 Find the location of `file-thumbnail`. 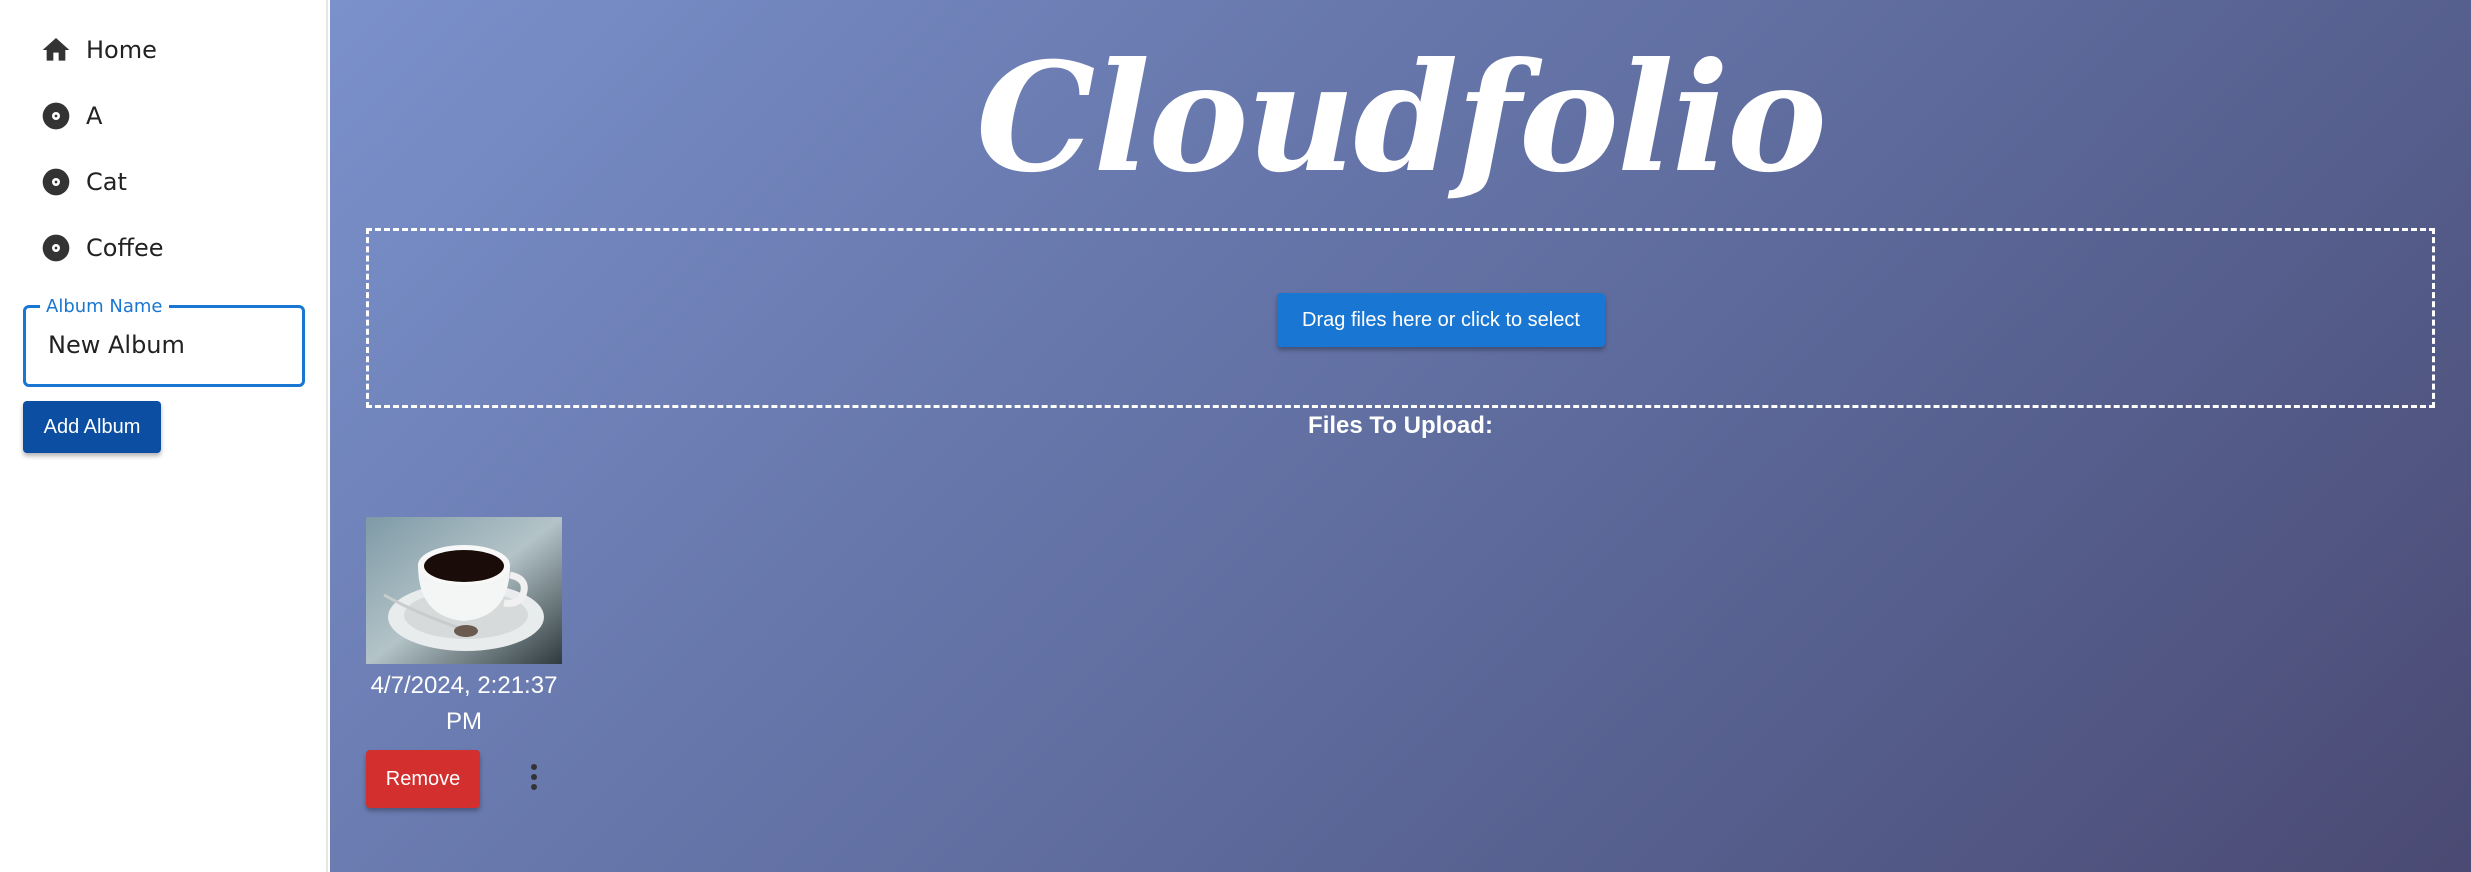

file-thumbnail is located at coordinates (464, 590).